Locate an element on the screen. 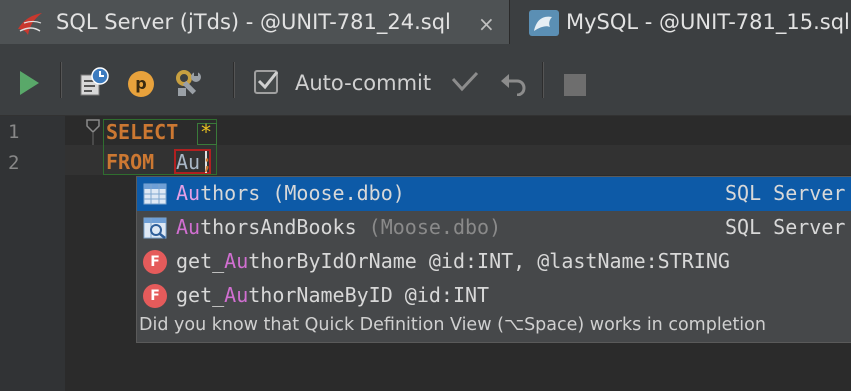  item-name-rest: thorByIdOrName @id:INT, @lastName:STRING is located at coordinates (489, 261).